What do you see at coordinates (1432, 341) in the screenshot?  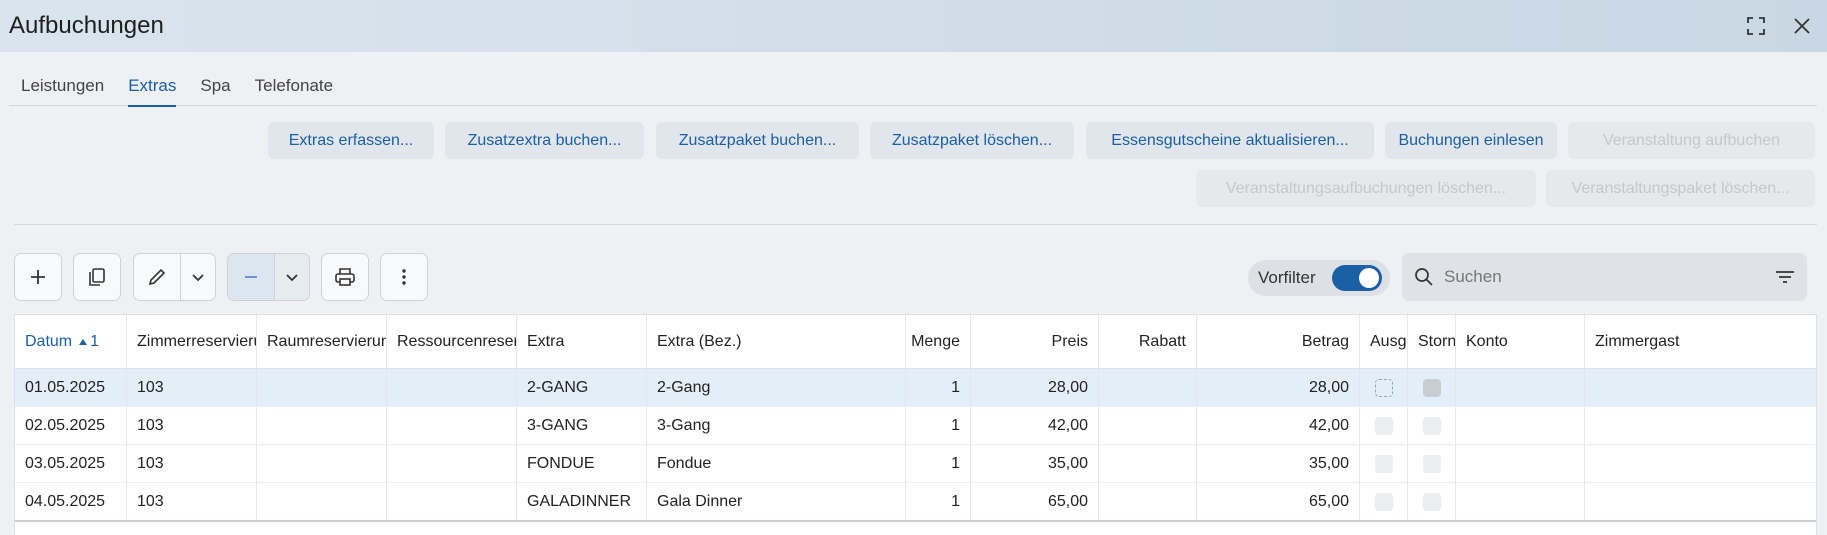 I see `column-header-storn: Storn` at bounding box center [1432, 341].